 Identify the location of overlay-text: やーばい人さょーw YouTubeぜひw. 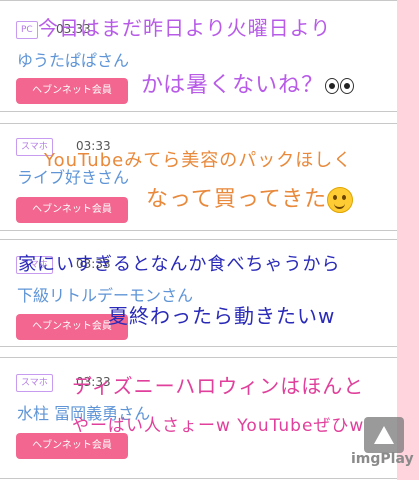
(218, 426).